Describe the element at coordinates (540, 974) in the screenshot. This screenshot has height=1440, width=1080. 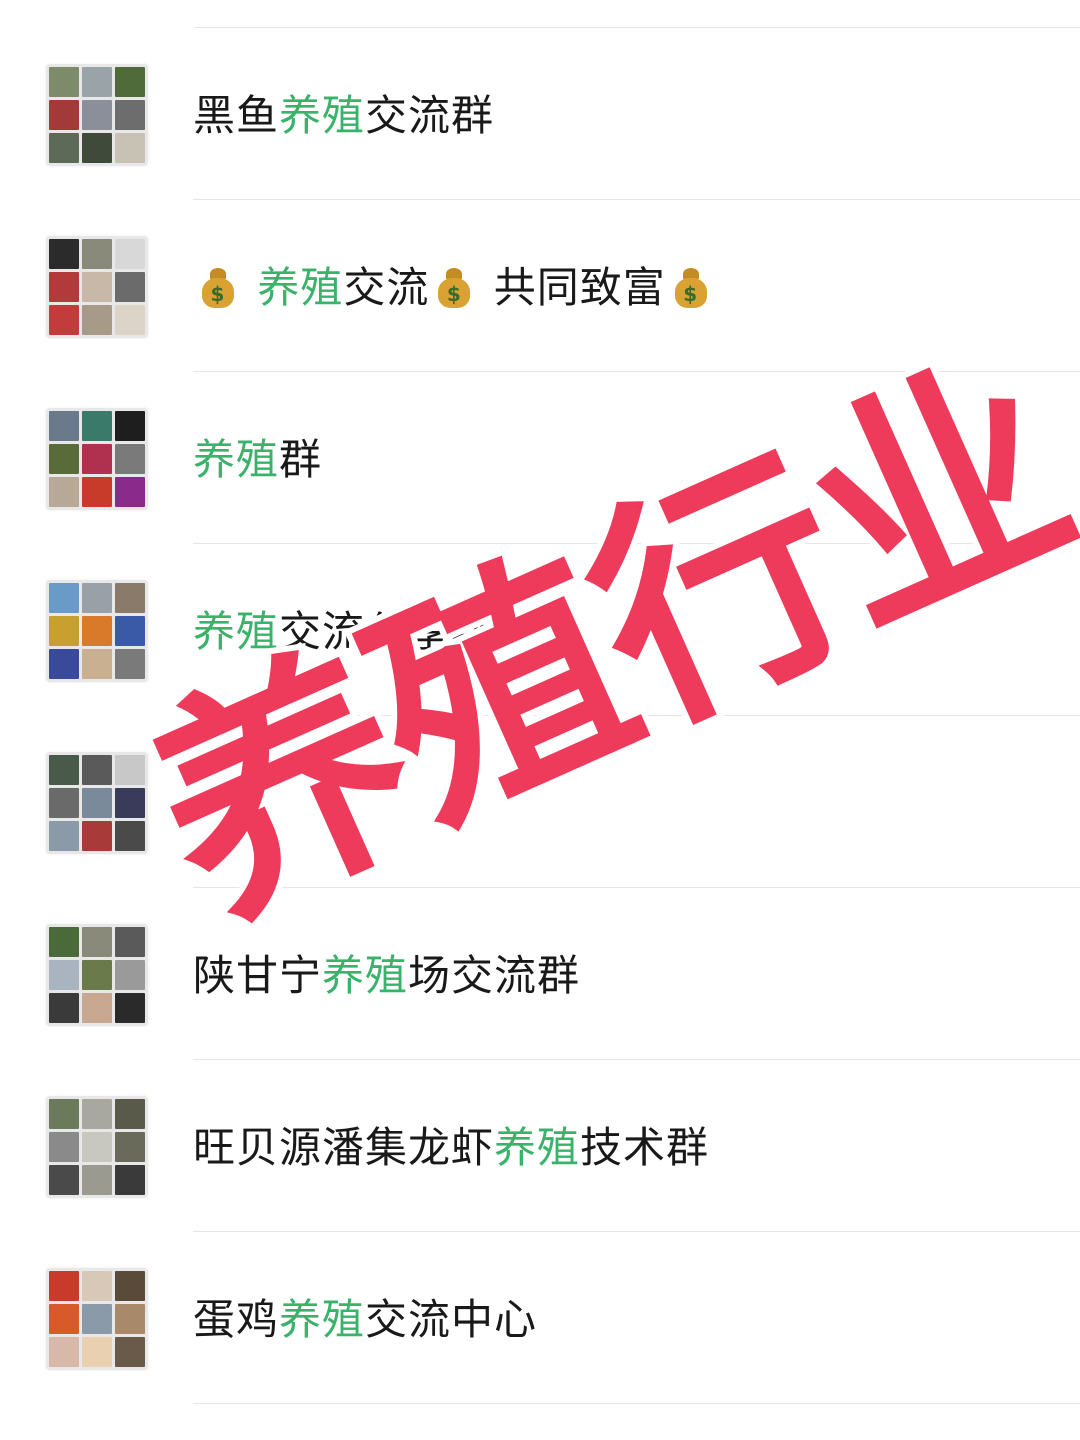
I see `list-item: 陕甘宁养殖场交流群` at that location.